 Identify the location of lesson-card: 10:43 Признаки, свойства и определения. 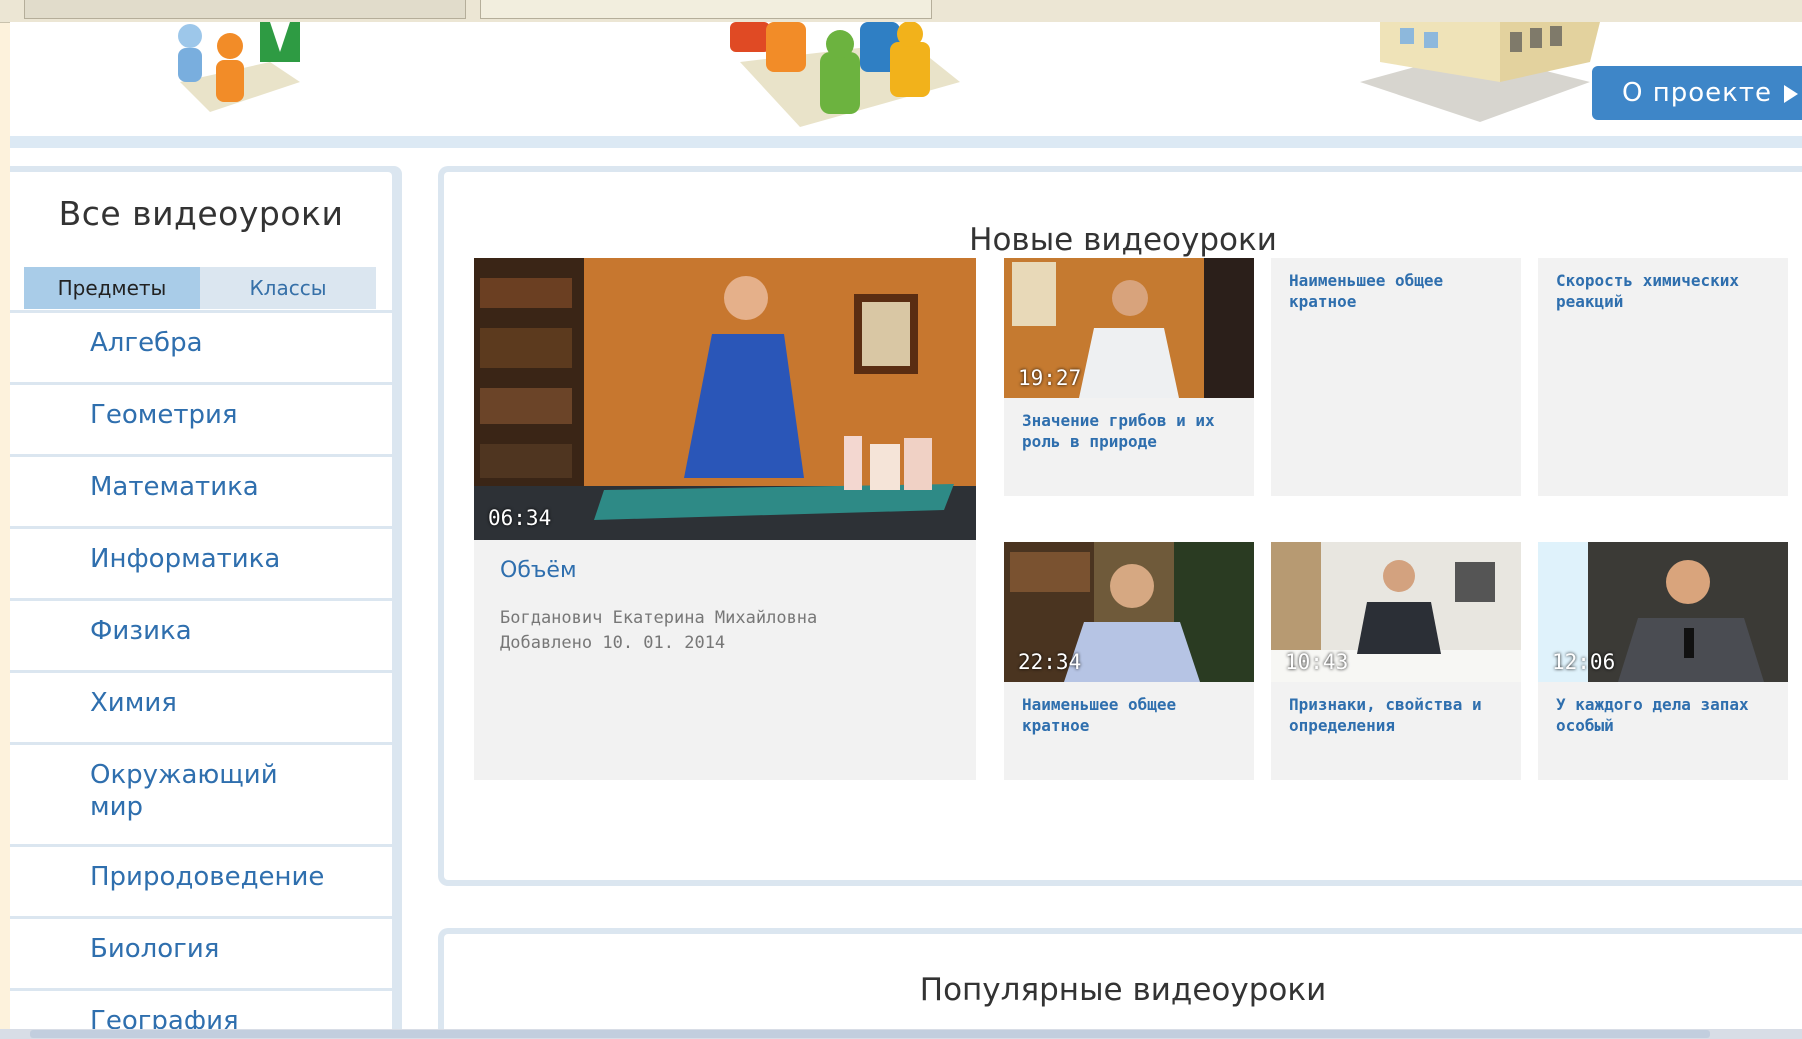
(1396, 661).